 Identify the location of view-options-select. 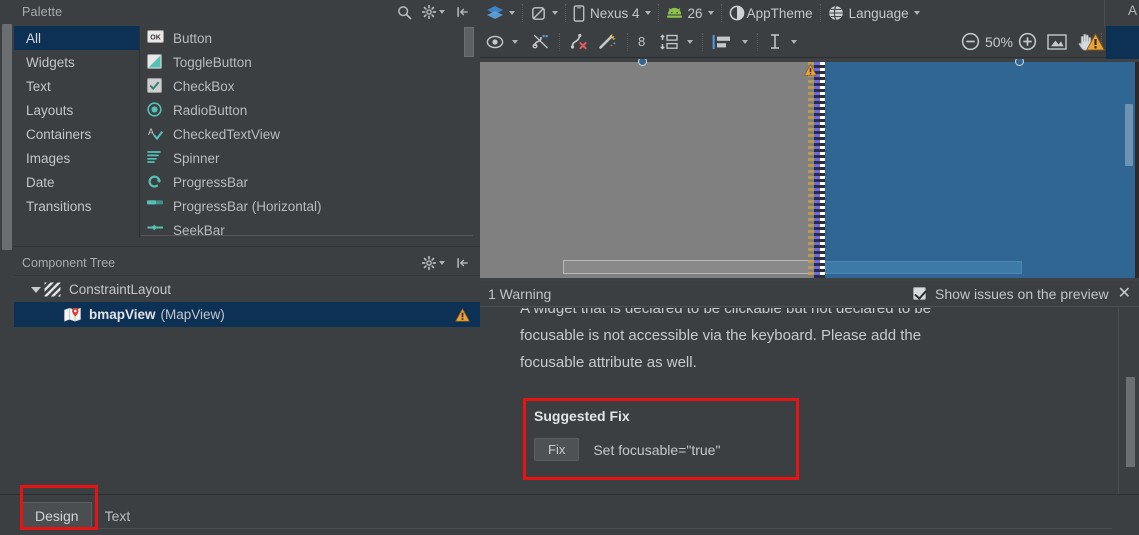
(502, 42).